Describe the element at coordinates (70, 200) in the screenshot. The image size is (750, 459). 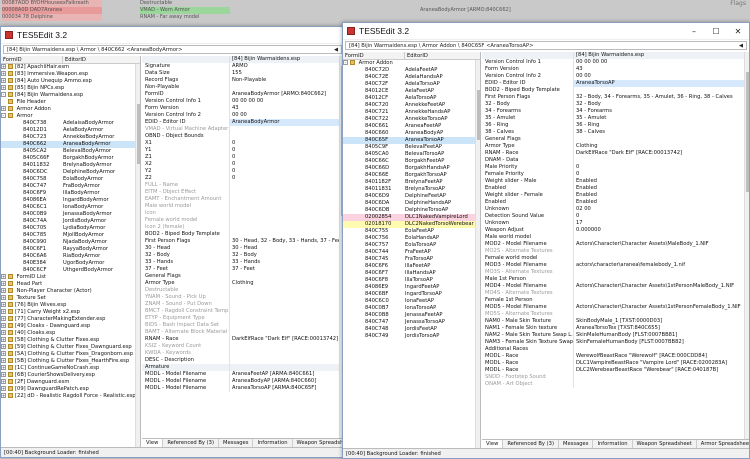
I see `tree-row: 84086EA IngardBodyArmor` at that location.